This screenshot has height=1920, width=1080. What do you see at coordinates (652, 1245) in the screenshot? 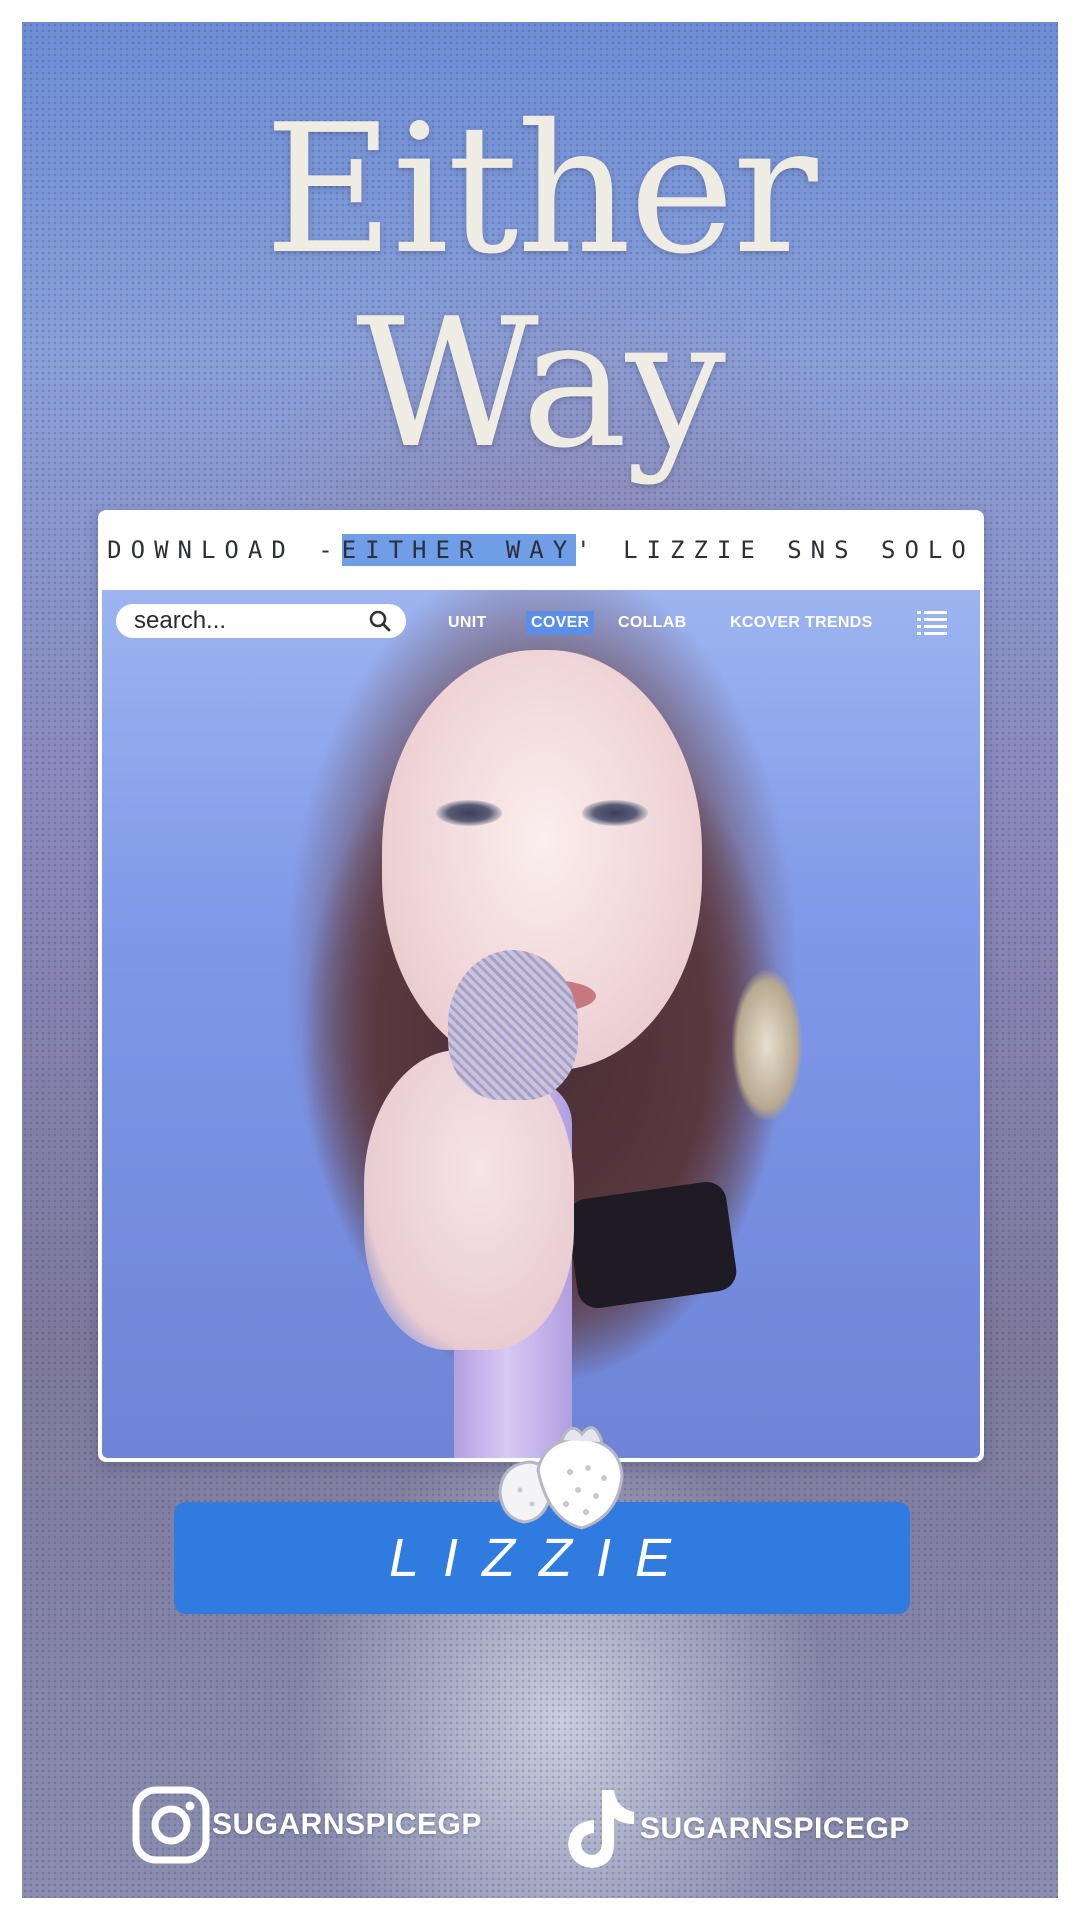
I see `photo-collar` at bounding box center [652, 1245].